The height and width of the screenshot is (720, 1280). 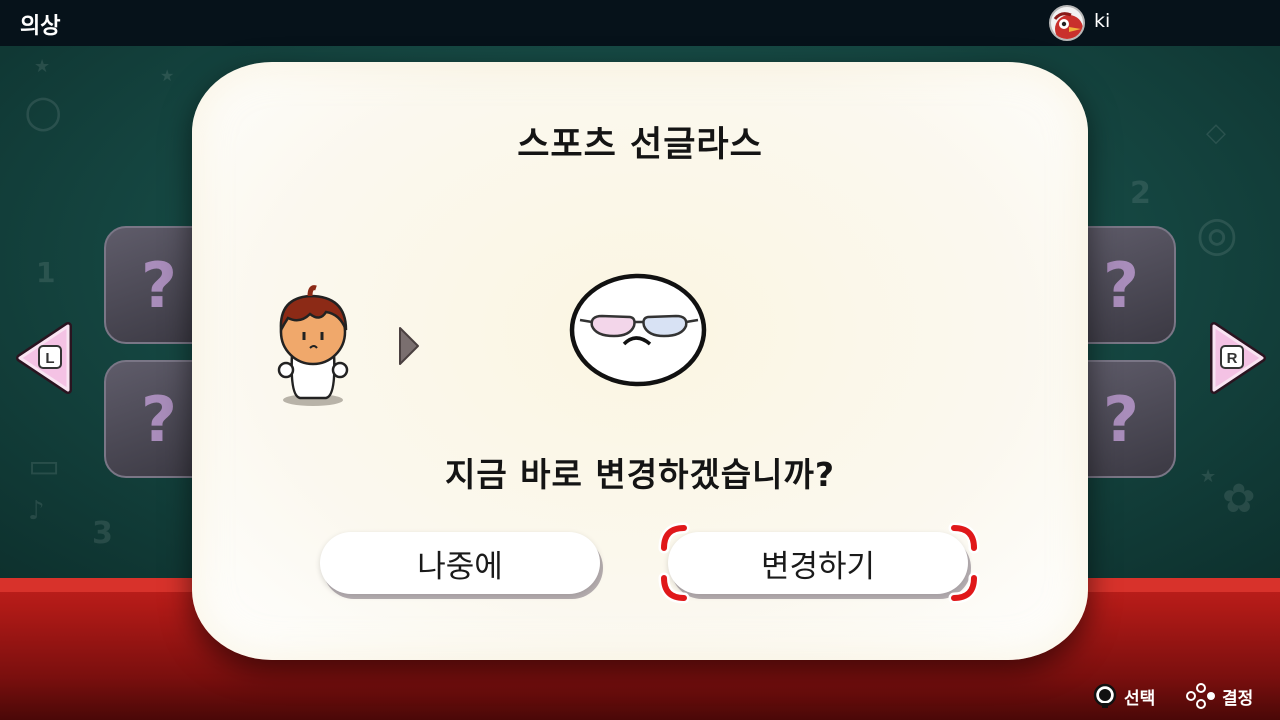 I want to click on confirm-hint: 결정, so click(x=1219, y=696).